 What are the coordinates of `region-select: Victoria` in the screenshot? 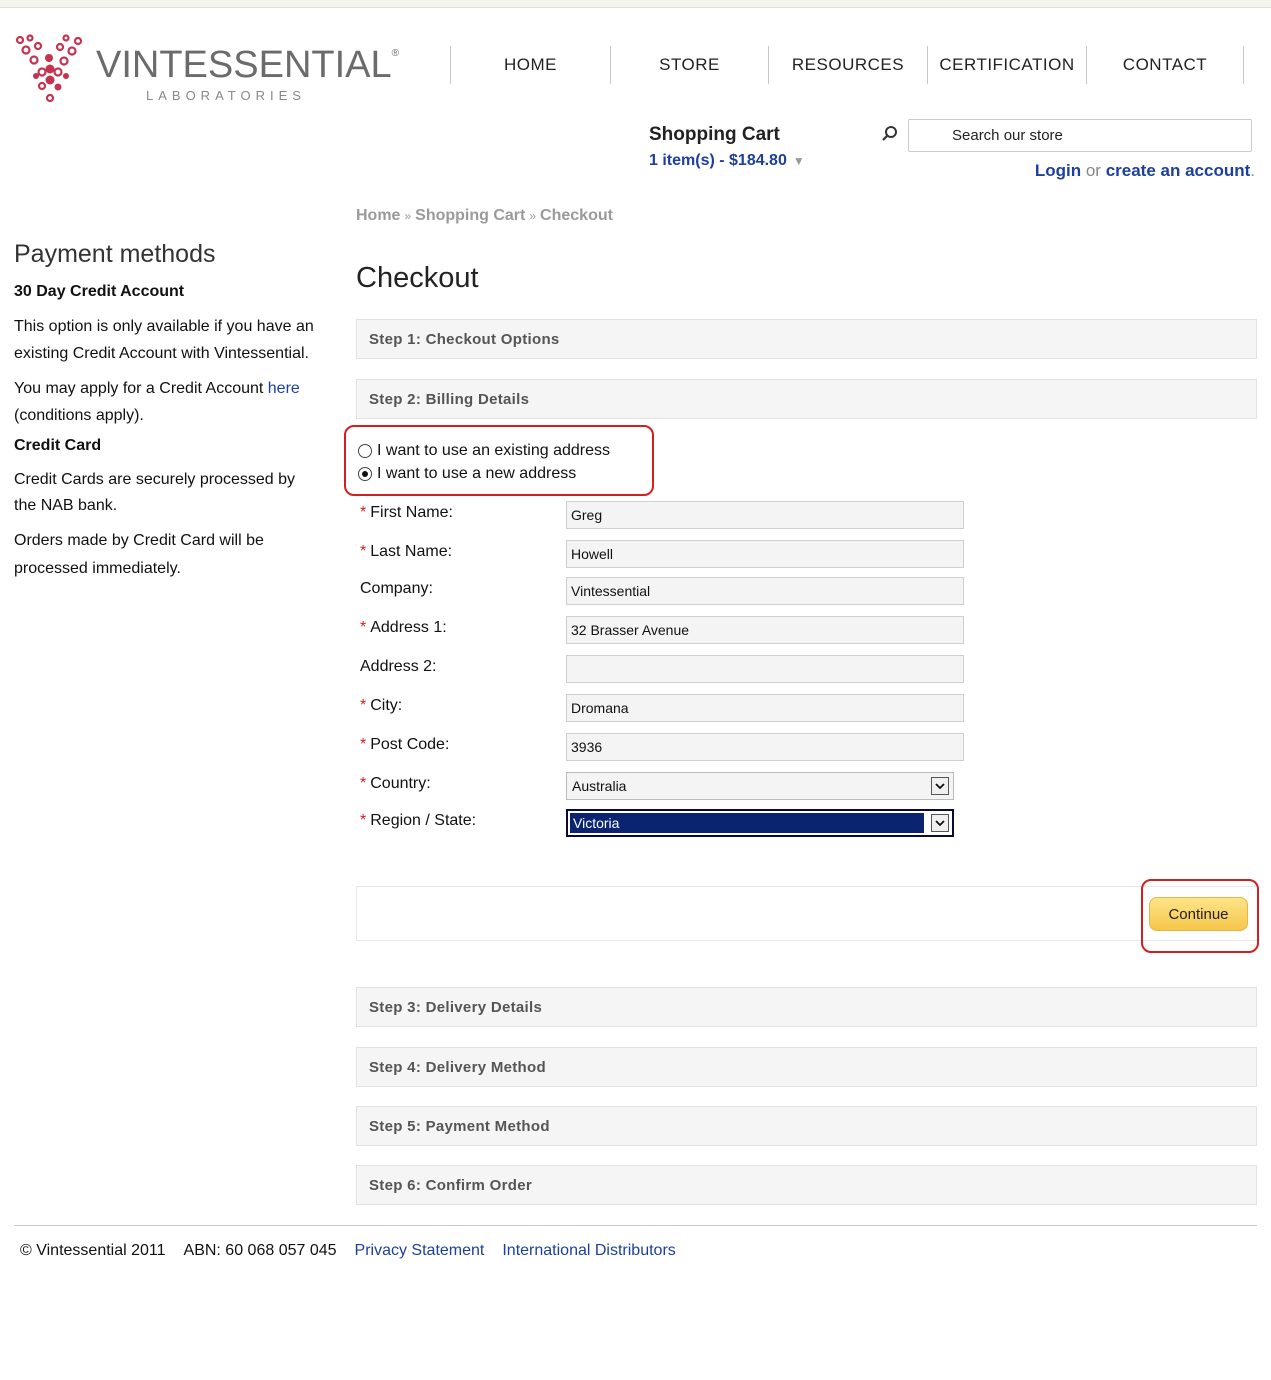 It's located at (760, 823).